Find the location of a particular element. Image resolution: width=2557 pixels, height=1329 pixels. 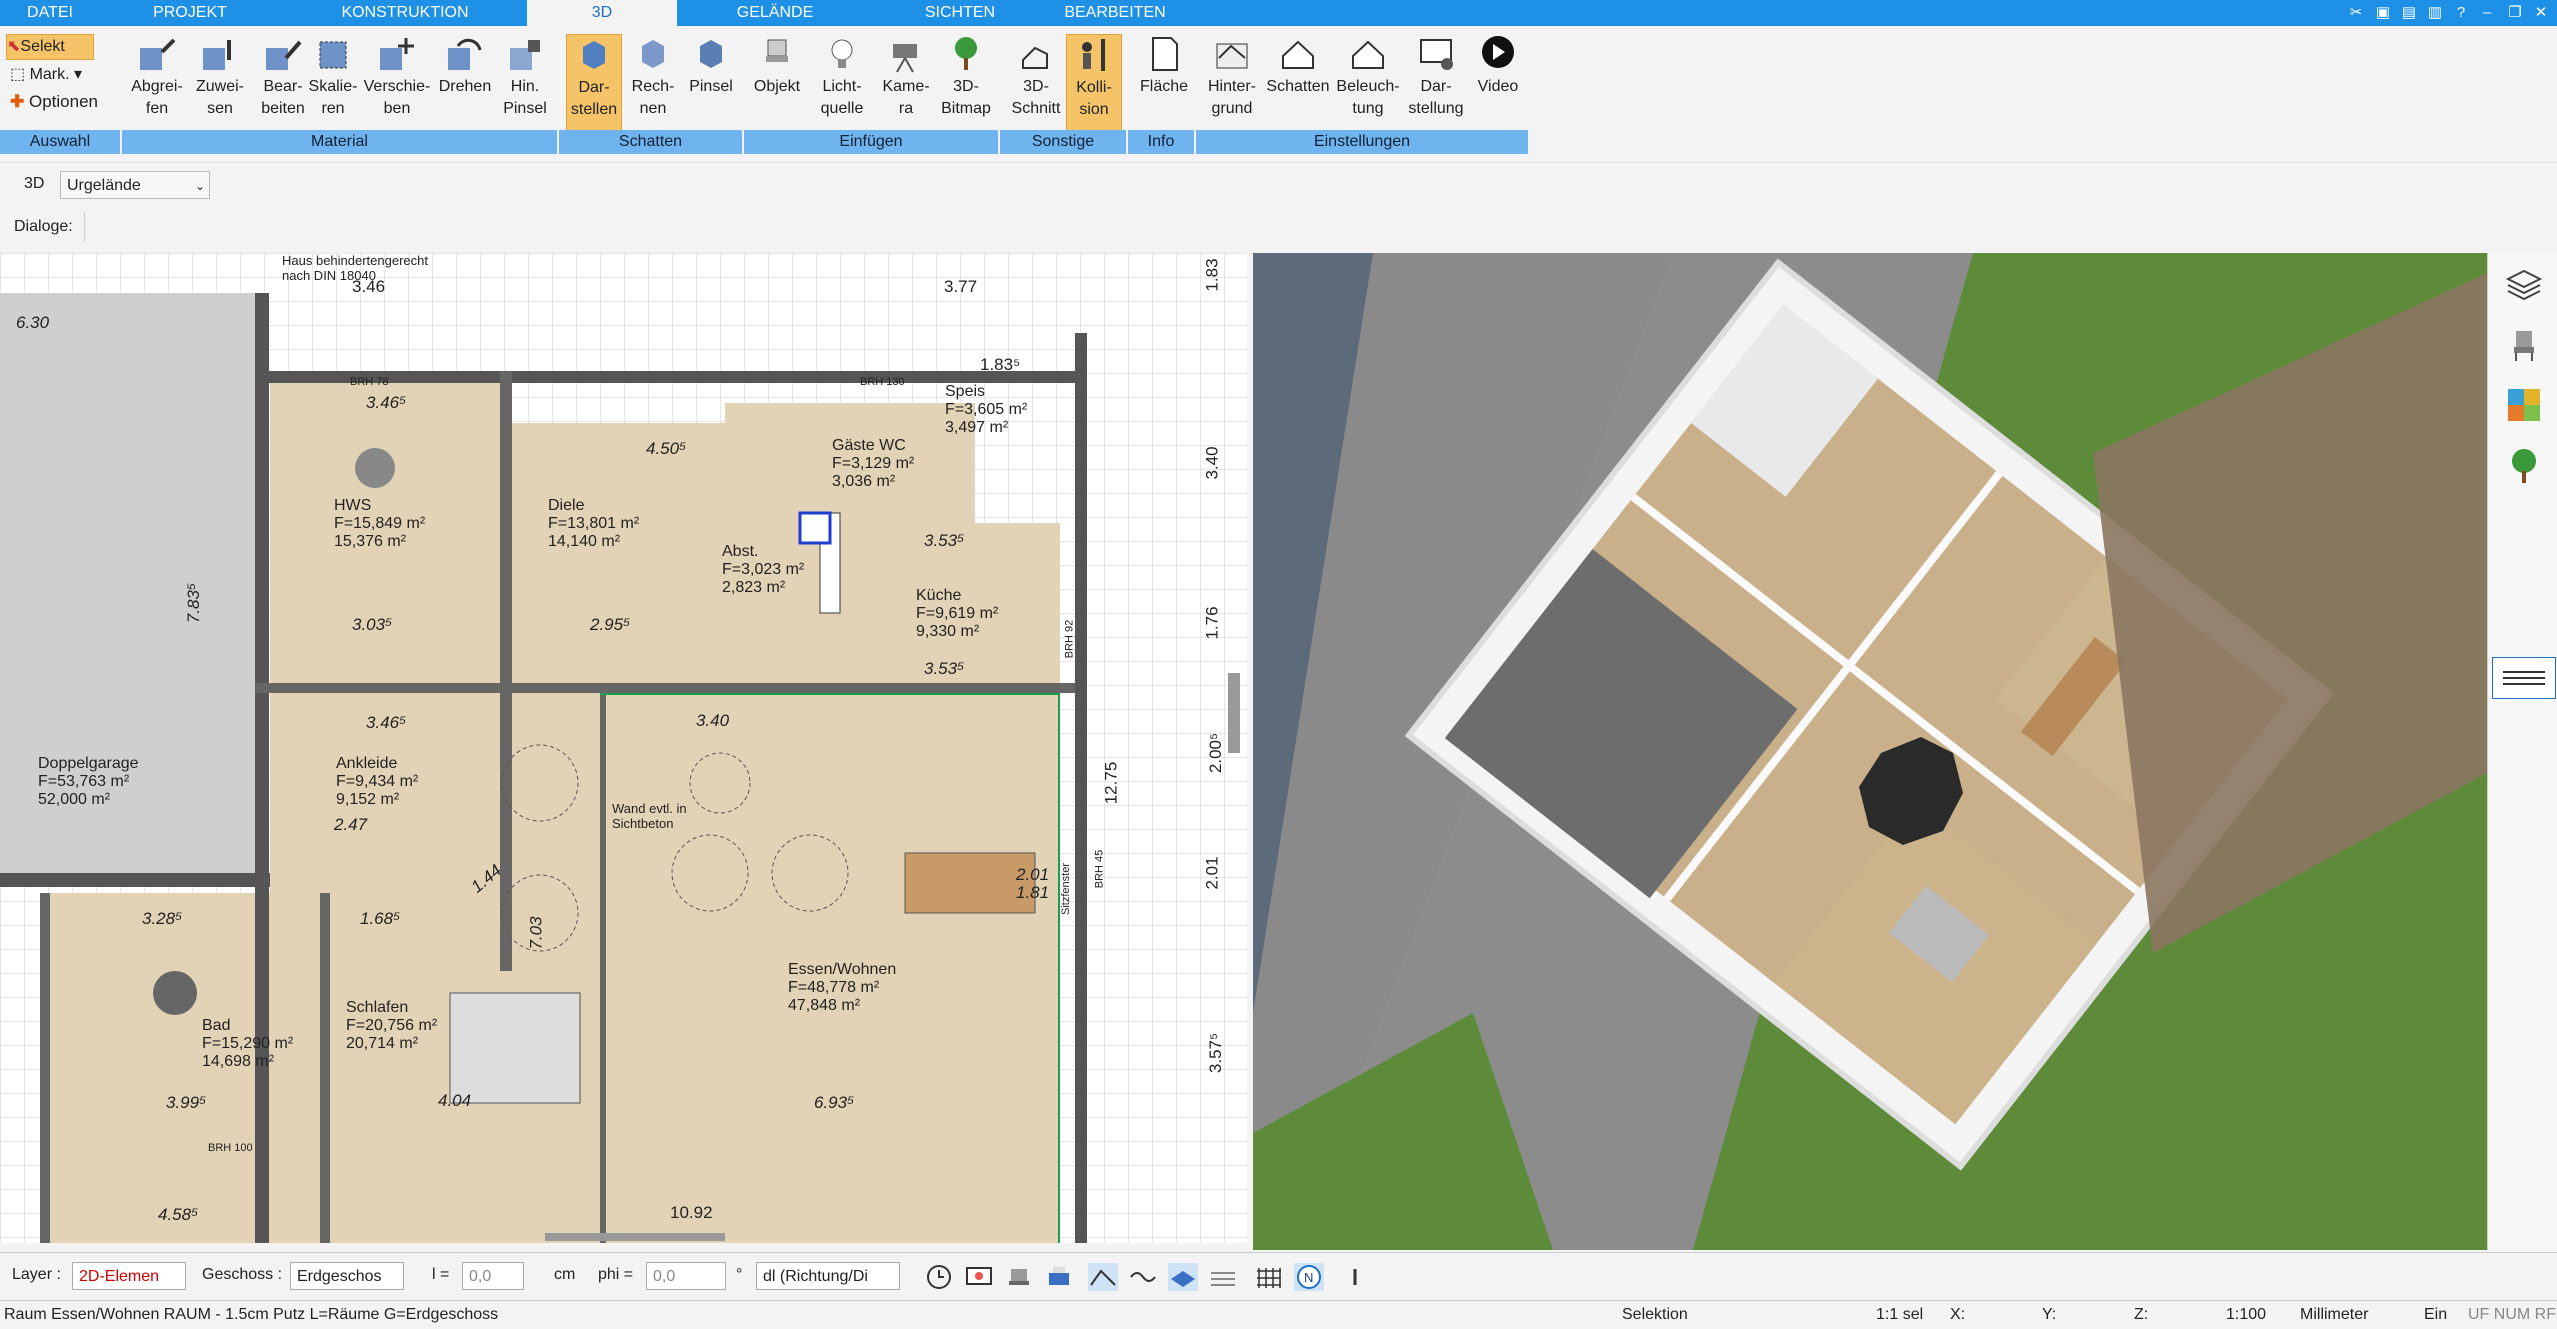

print-icon is located at coordinates (1059, 1277).